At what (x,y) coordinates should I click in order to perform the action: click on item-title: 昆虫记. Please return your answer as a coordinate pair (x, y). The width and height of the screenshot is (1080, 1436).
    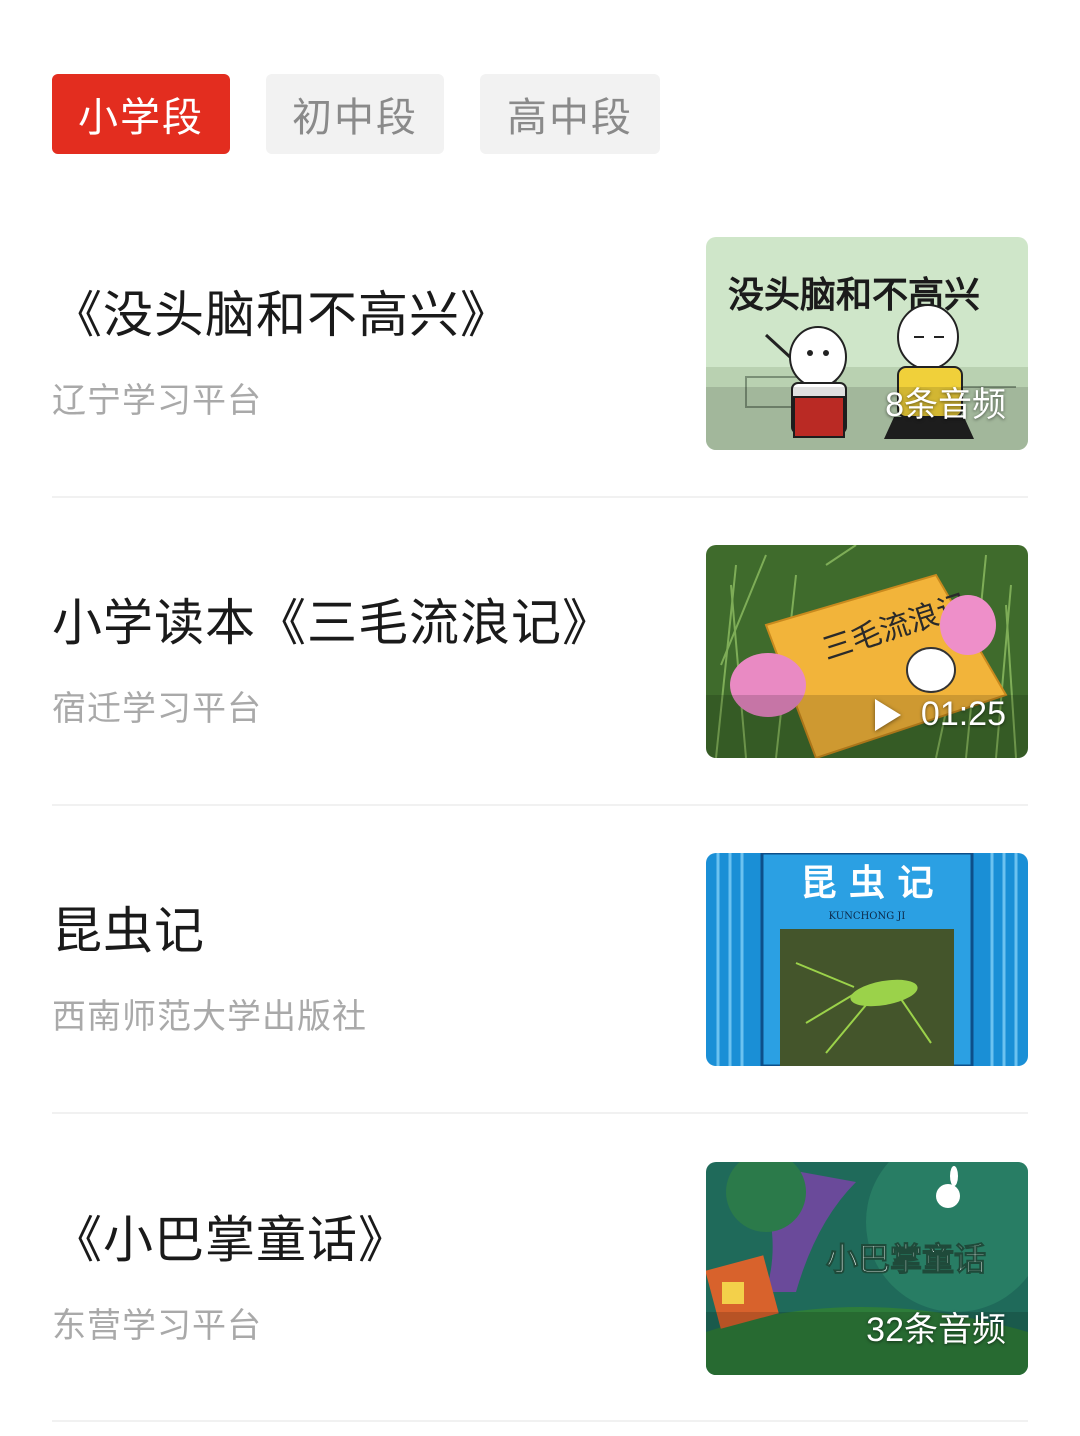
    Looking at the image, I should click on (128, 931).